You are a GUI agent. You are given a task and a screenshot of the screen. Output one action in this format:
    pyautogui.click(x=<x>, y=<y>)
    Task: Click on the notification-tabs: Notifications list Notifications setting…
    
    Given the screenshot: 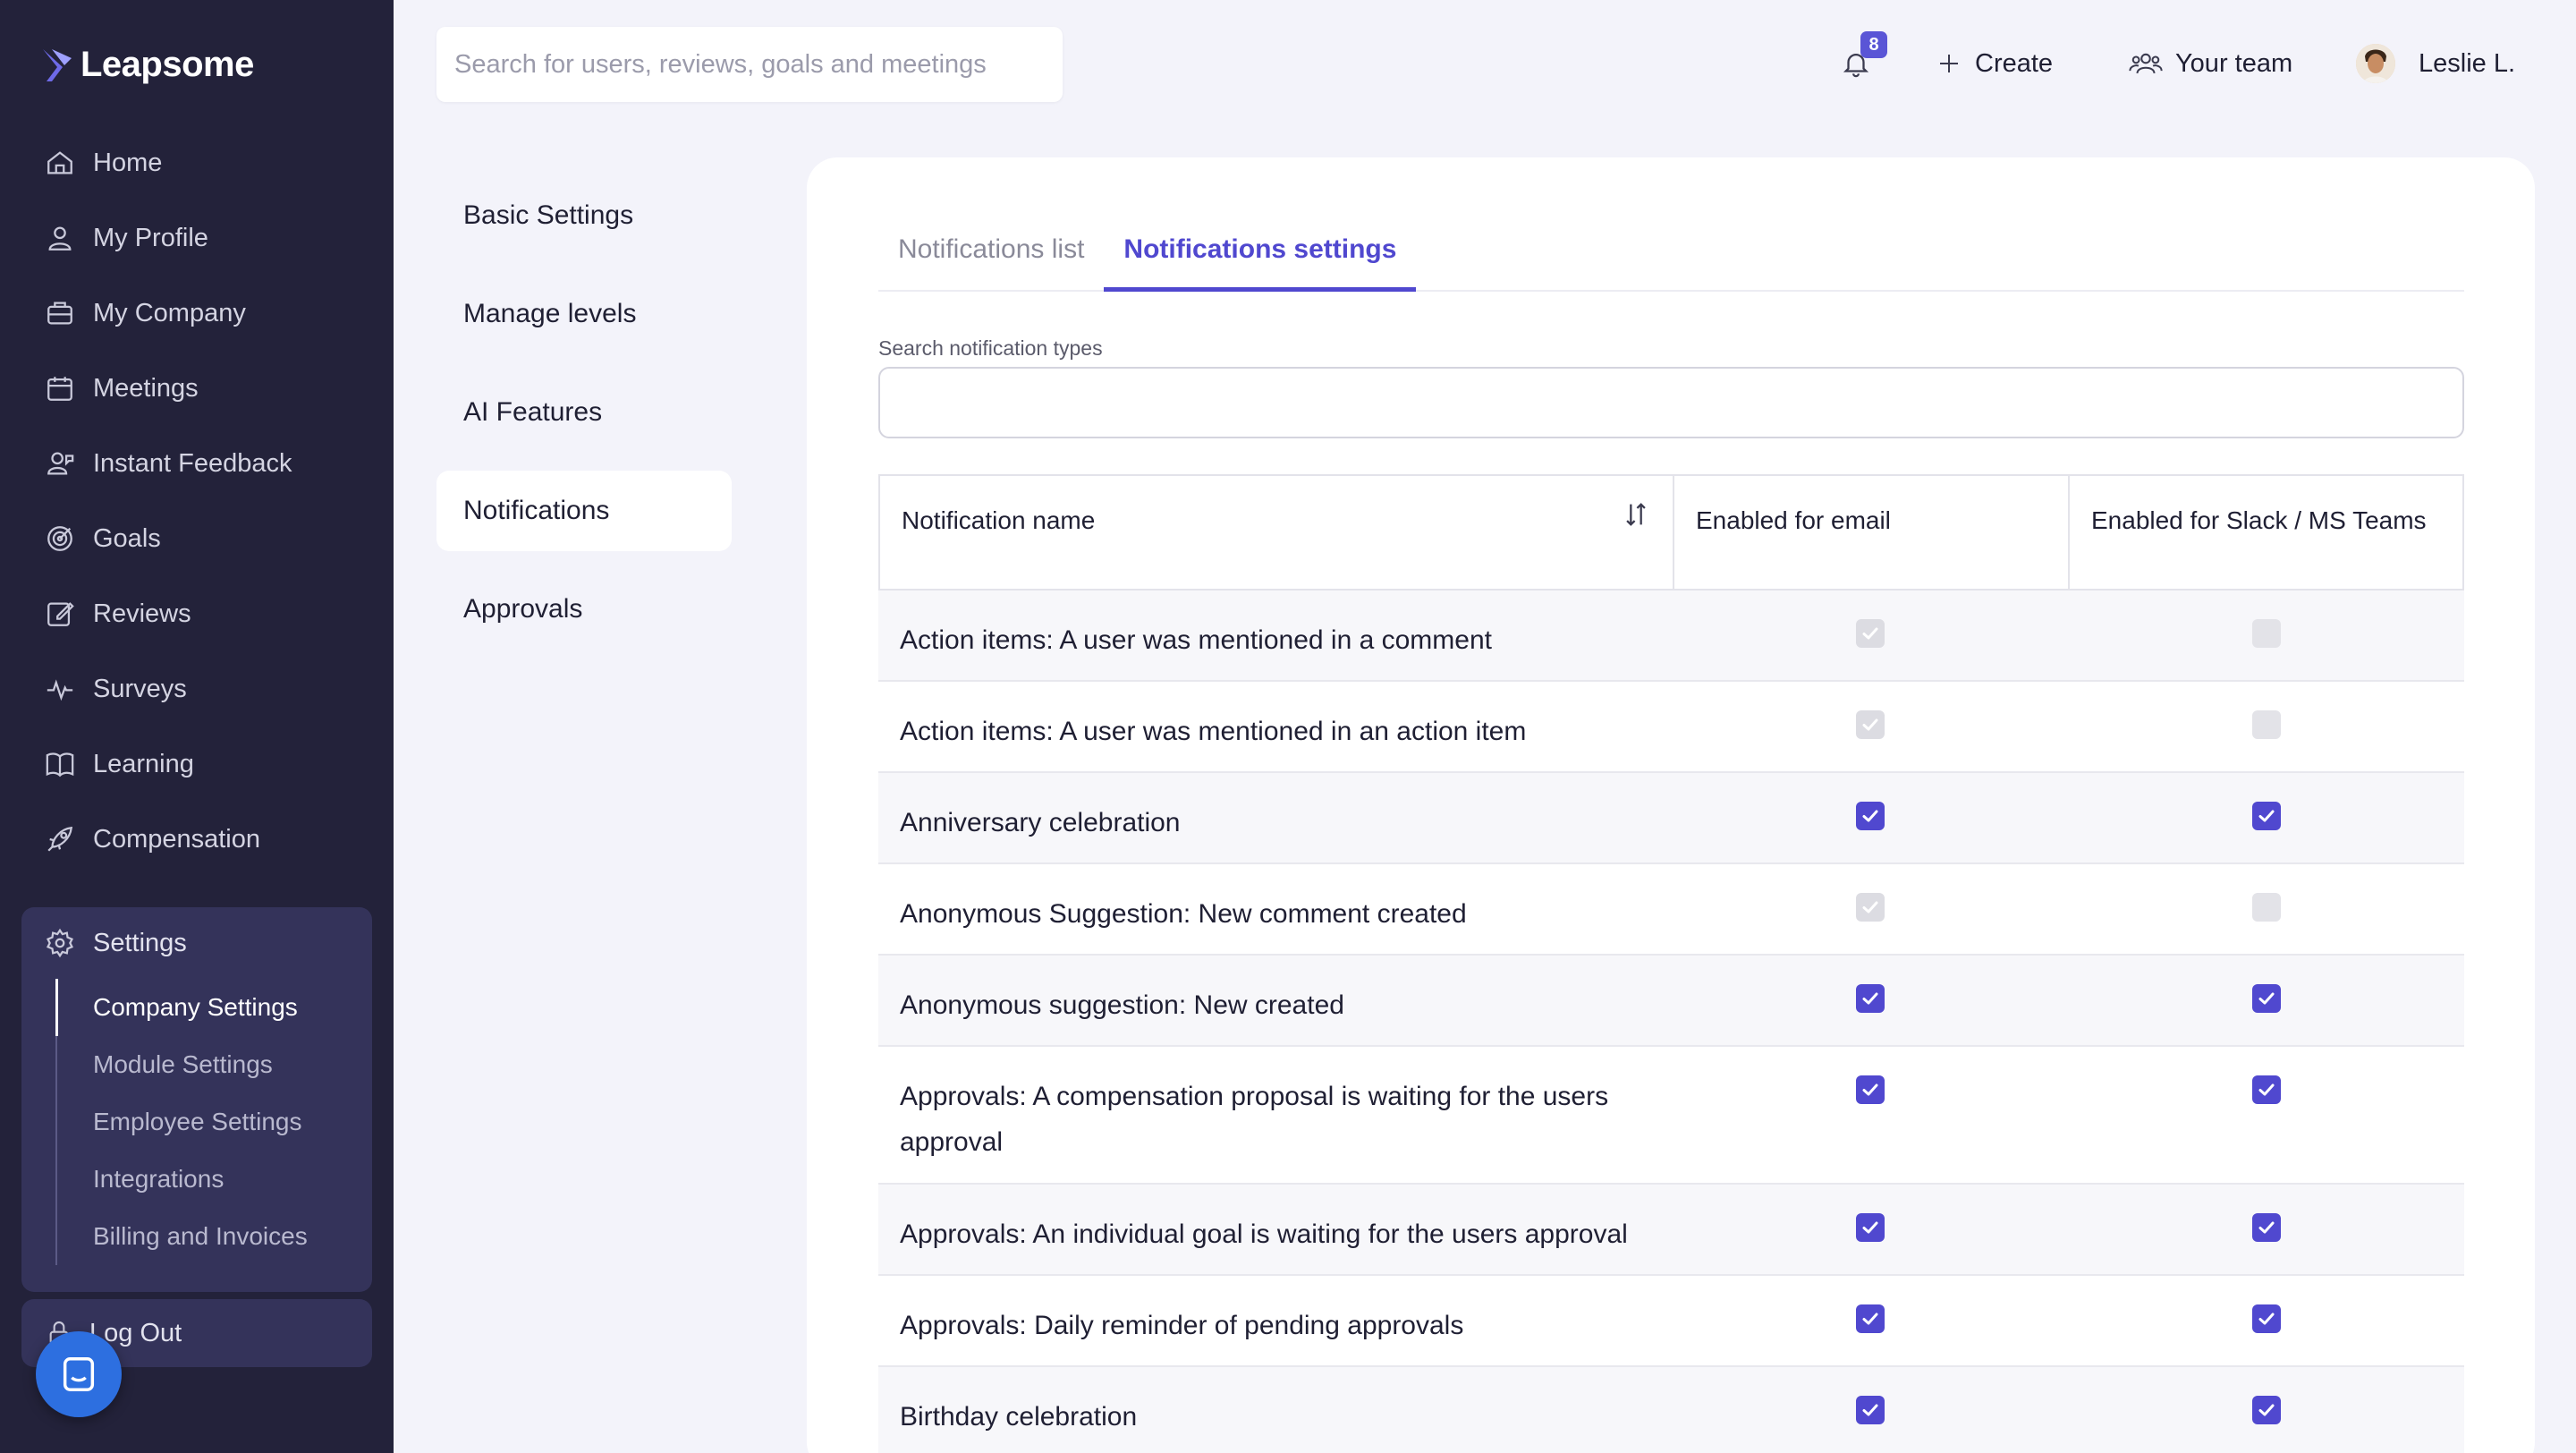 What is the action you would take?
    pyautogui.click(x=1671, y=263)
    